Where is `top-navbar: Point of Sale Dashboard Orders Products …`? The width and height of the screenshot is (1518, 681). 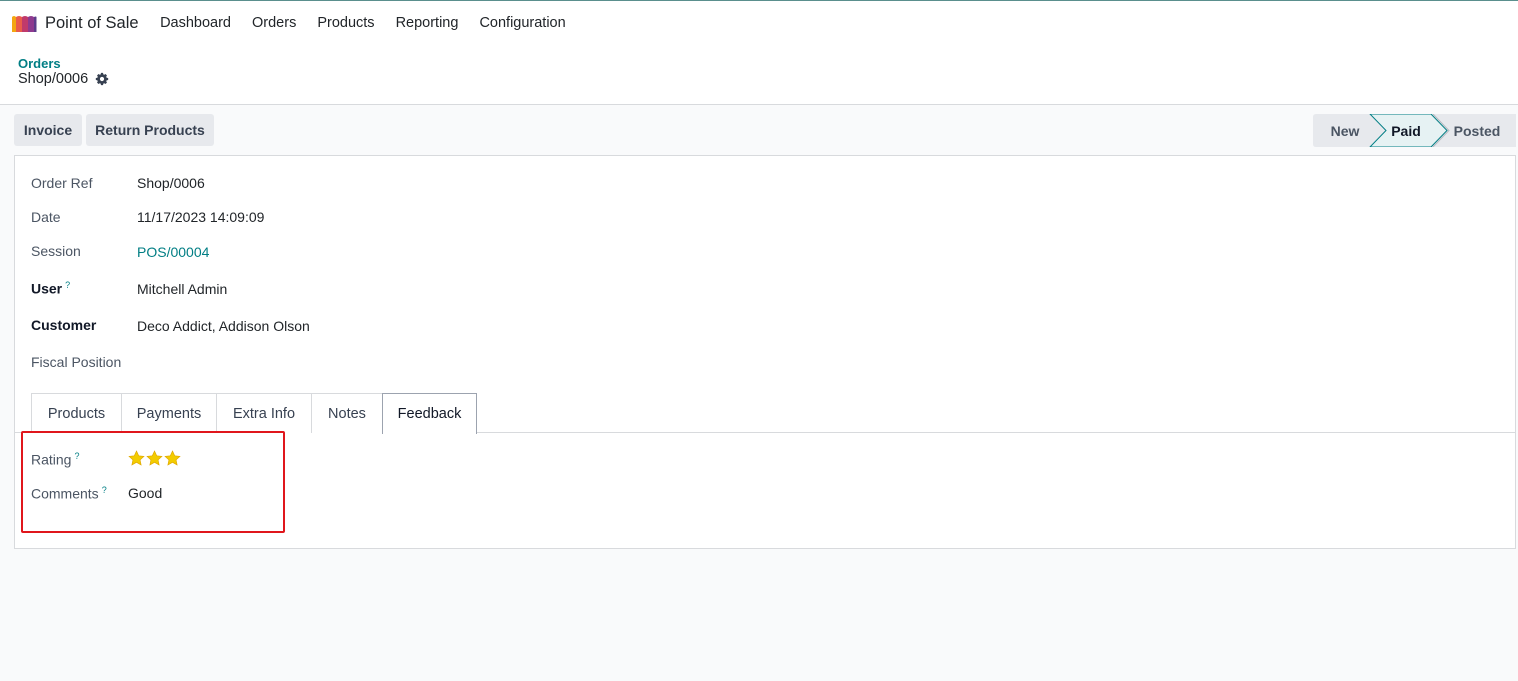 top-navbar: Point of Sale Dashboard Orders Products … is located at coordinates (759, 23).